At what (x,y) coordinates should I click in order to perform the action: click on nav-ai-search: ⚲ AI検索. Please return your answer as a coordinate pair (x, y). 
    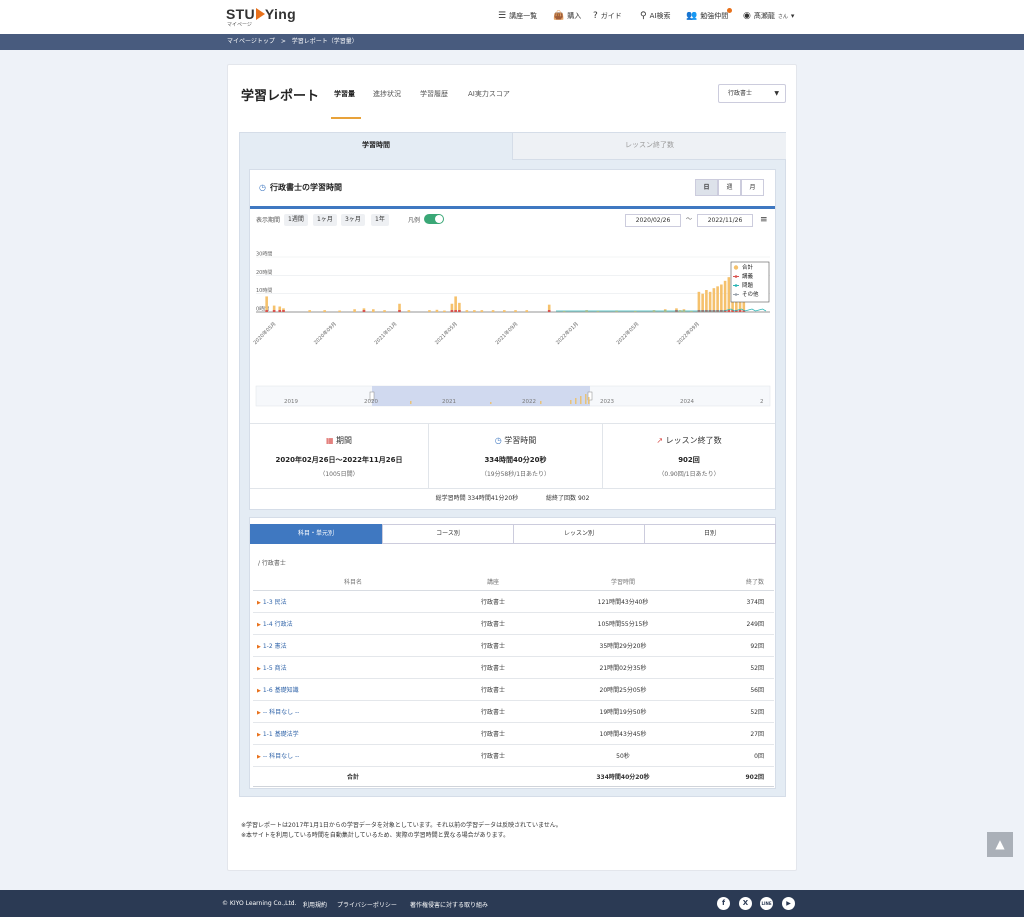
    Looking at the image, I should click on (655, 16).